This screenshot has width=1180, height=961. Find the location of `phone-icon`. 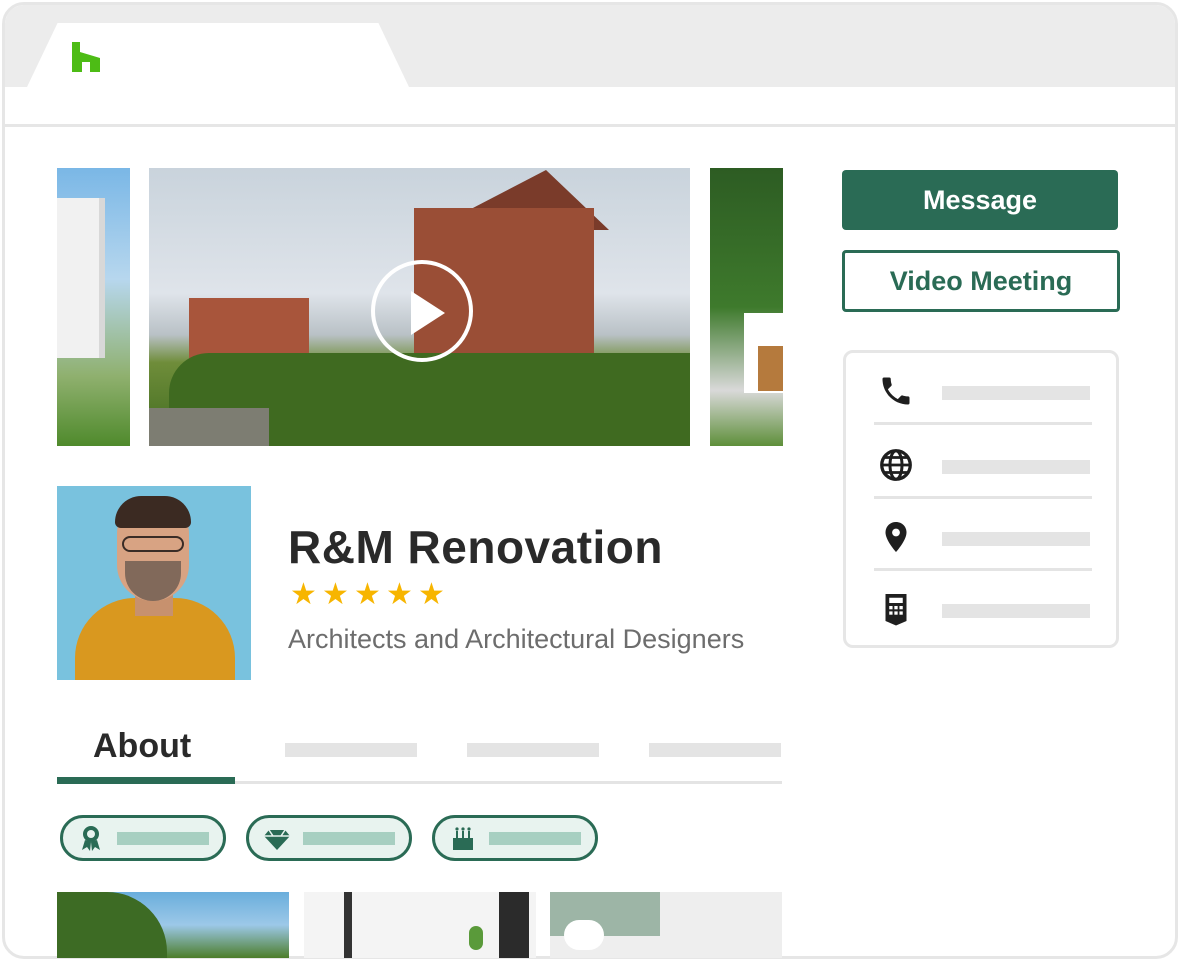

phone-icon is located at coordinates (896, 391).